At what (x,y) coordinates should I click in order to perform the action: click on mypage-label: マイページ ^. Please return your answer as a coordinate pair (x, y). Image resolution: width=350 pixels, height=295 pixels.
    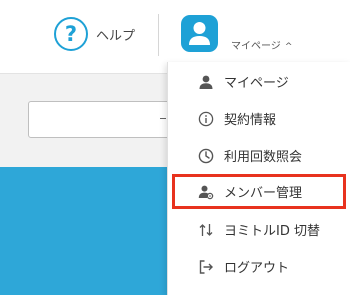
    Looking at the image, I should click on (261, 44).